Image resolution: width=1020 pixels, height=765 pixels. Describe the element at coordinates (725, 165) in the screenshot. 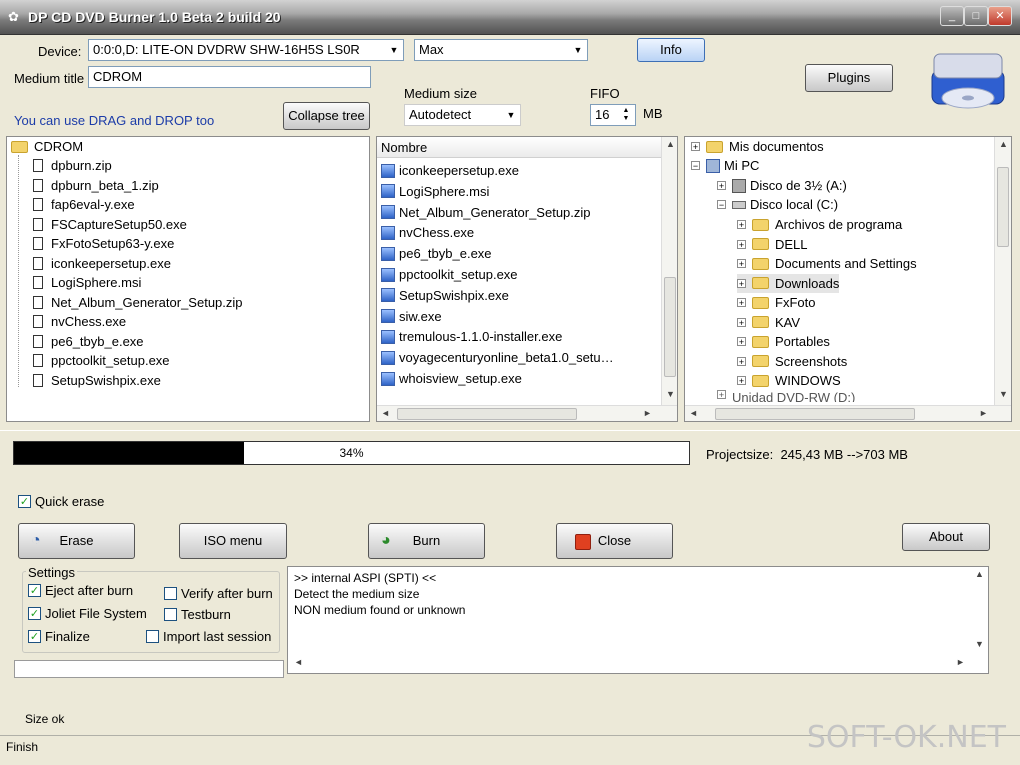

I see `tree-item-mypc: − Mi PC` at that location.